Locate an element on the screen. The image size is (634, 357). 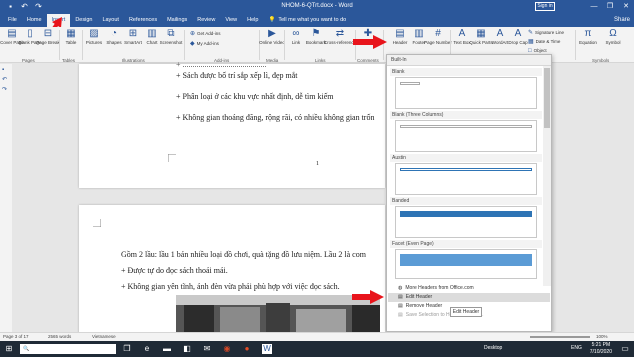
table-button: ▦ Table is located at coordinates (71, 36).